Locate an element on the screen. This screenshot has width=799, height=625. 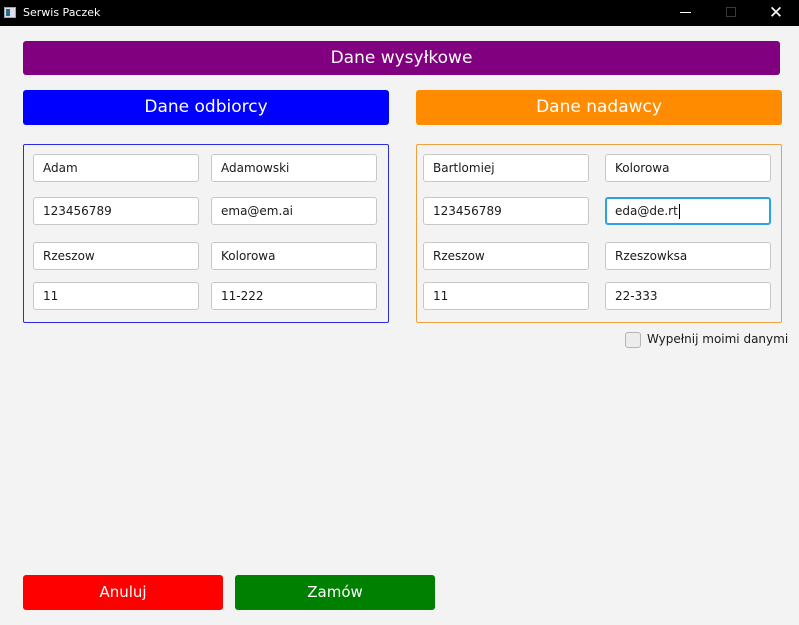
sender-email-value: eda@de.rt is located at coordinates (646, 211).